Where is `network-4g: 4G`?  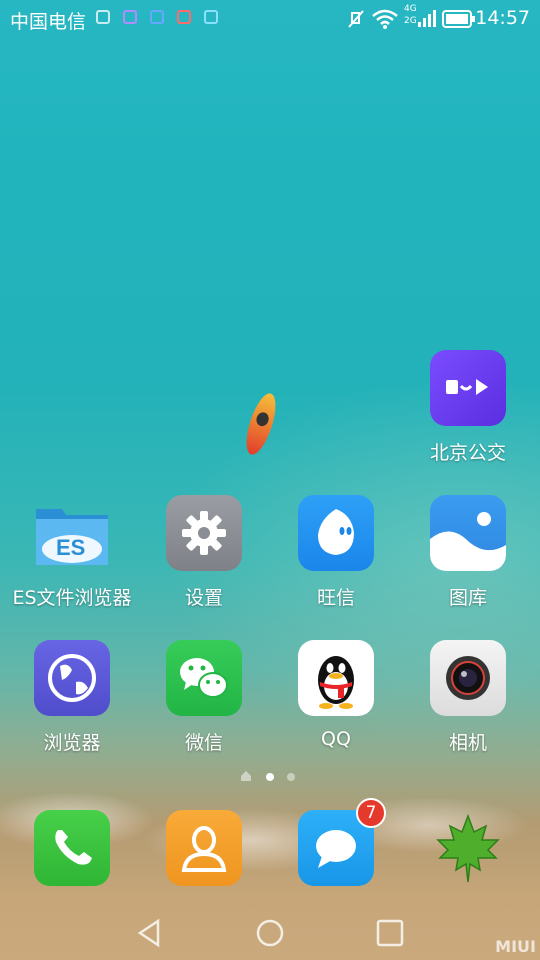
network-4g: 4G is located at coordinates (410, 9).